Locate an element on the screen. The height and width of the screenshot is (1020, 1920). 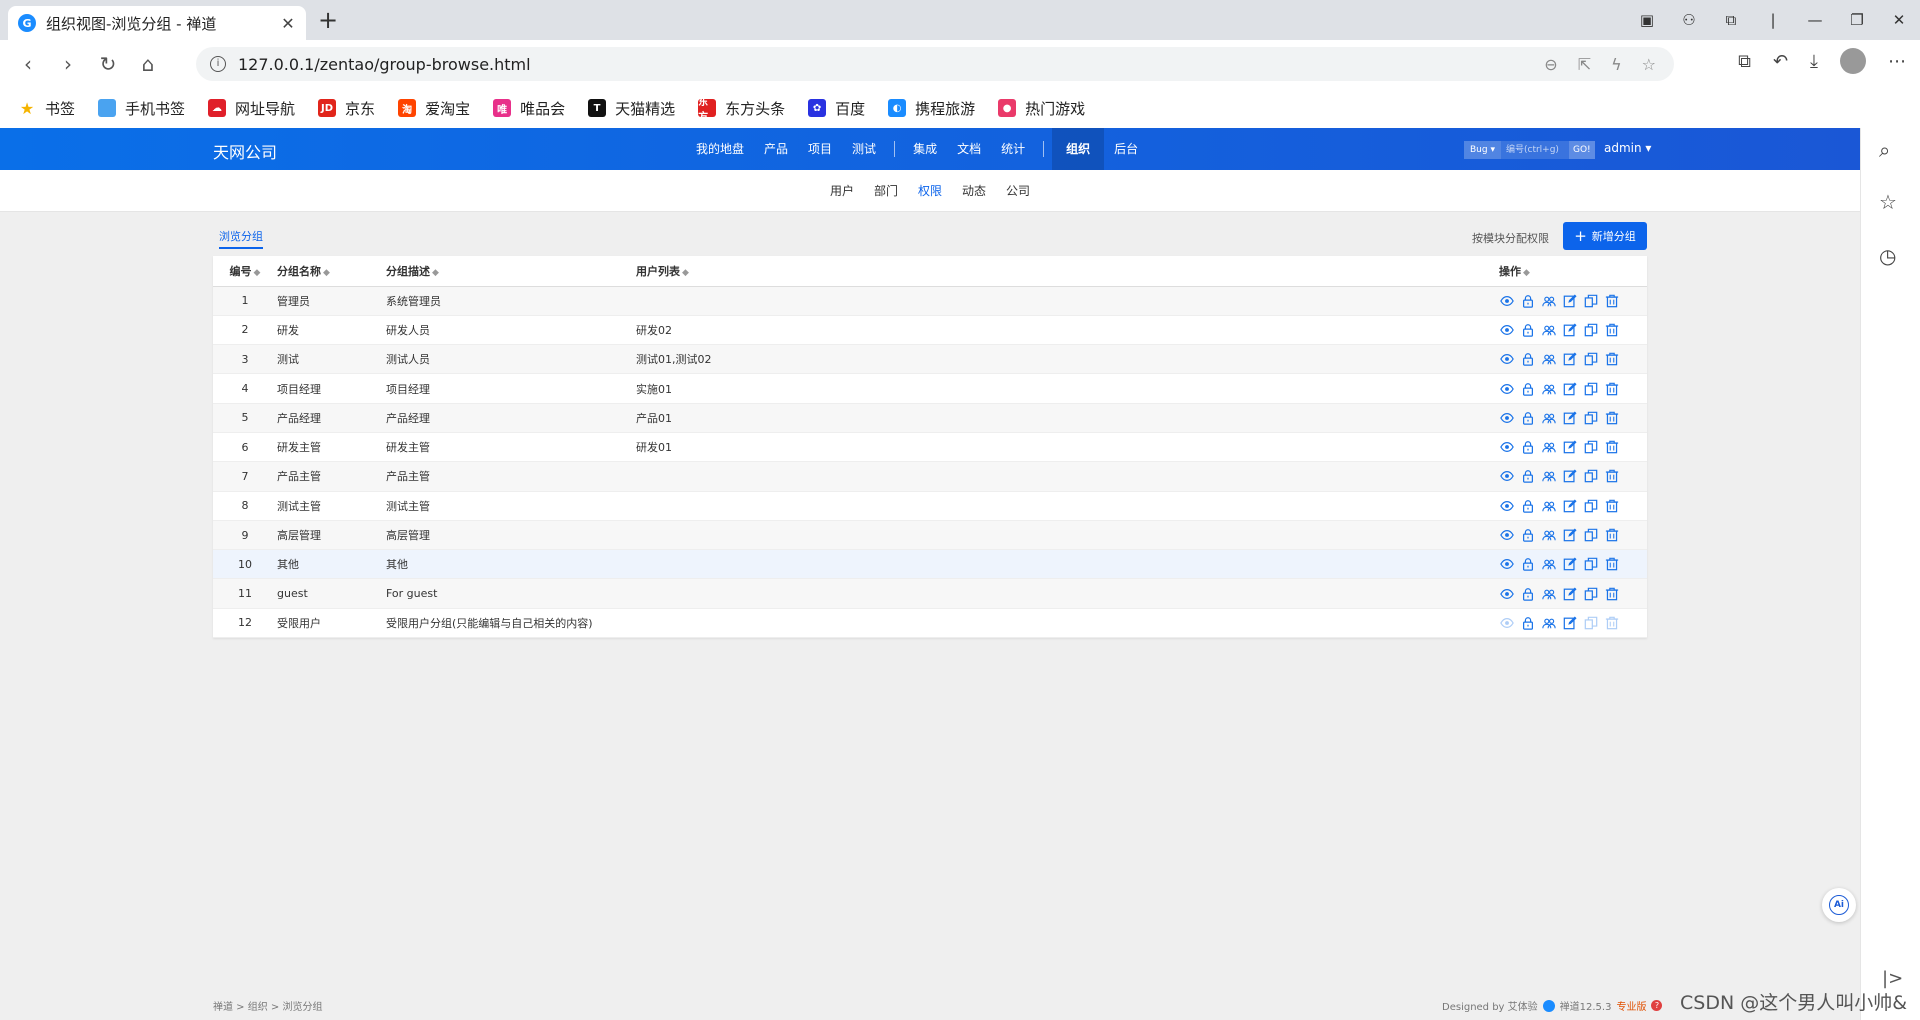
user-menu: admin ▾ is located at coordinates (1627, 148).